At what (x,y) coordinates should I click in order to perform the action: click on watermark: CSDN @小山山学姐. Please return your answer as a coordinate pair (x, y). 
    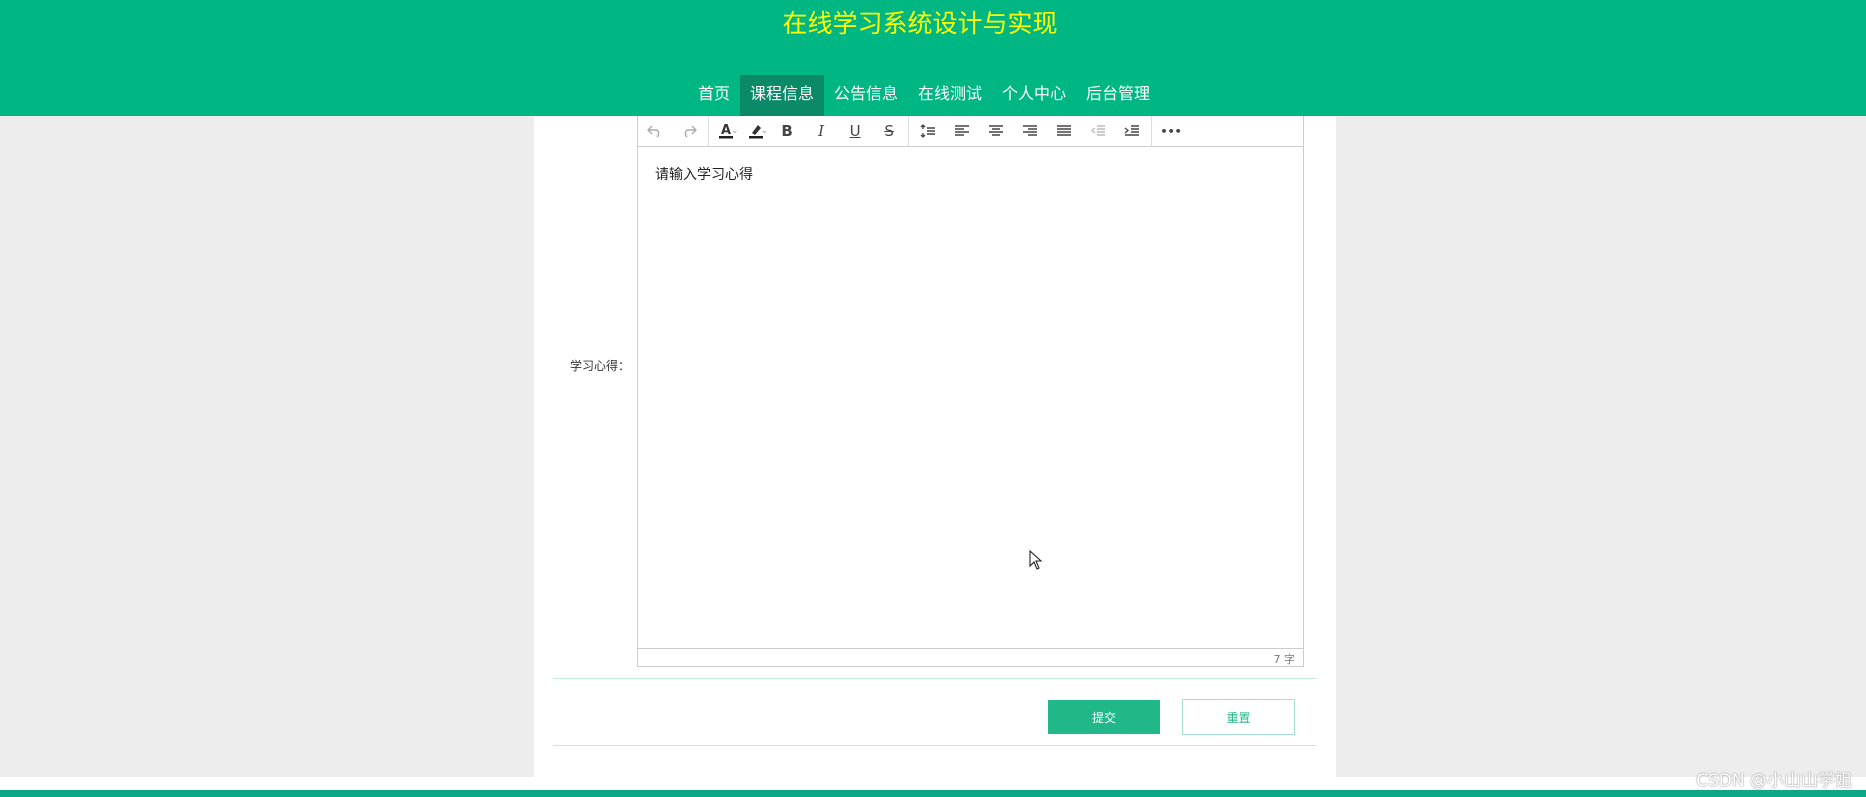
    Looking at the image, I should click on (1774, 781).